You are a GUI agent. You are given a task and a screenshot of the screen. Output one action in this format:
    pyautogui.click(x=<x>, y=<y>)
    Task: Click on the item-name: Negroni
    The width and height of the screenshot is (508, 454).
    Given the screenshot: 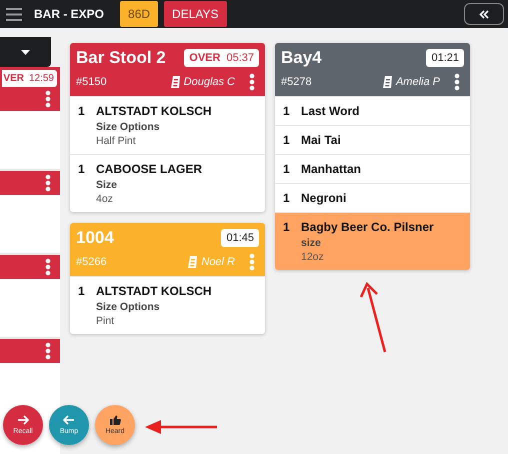 What is the action you would take?
    pyautogui.click(x=324, y=198)
    